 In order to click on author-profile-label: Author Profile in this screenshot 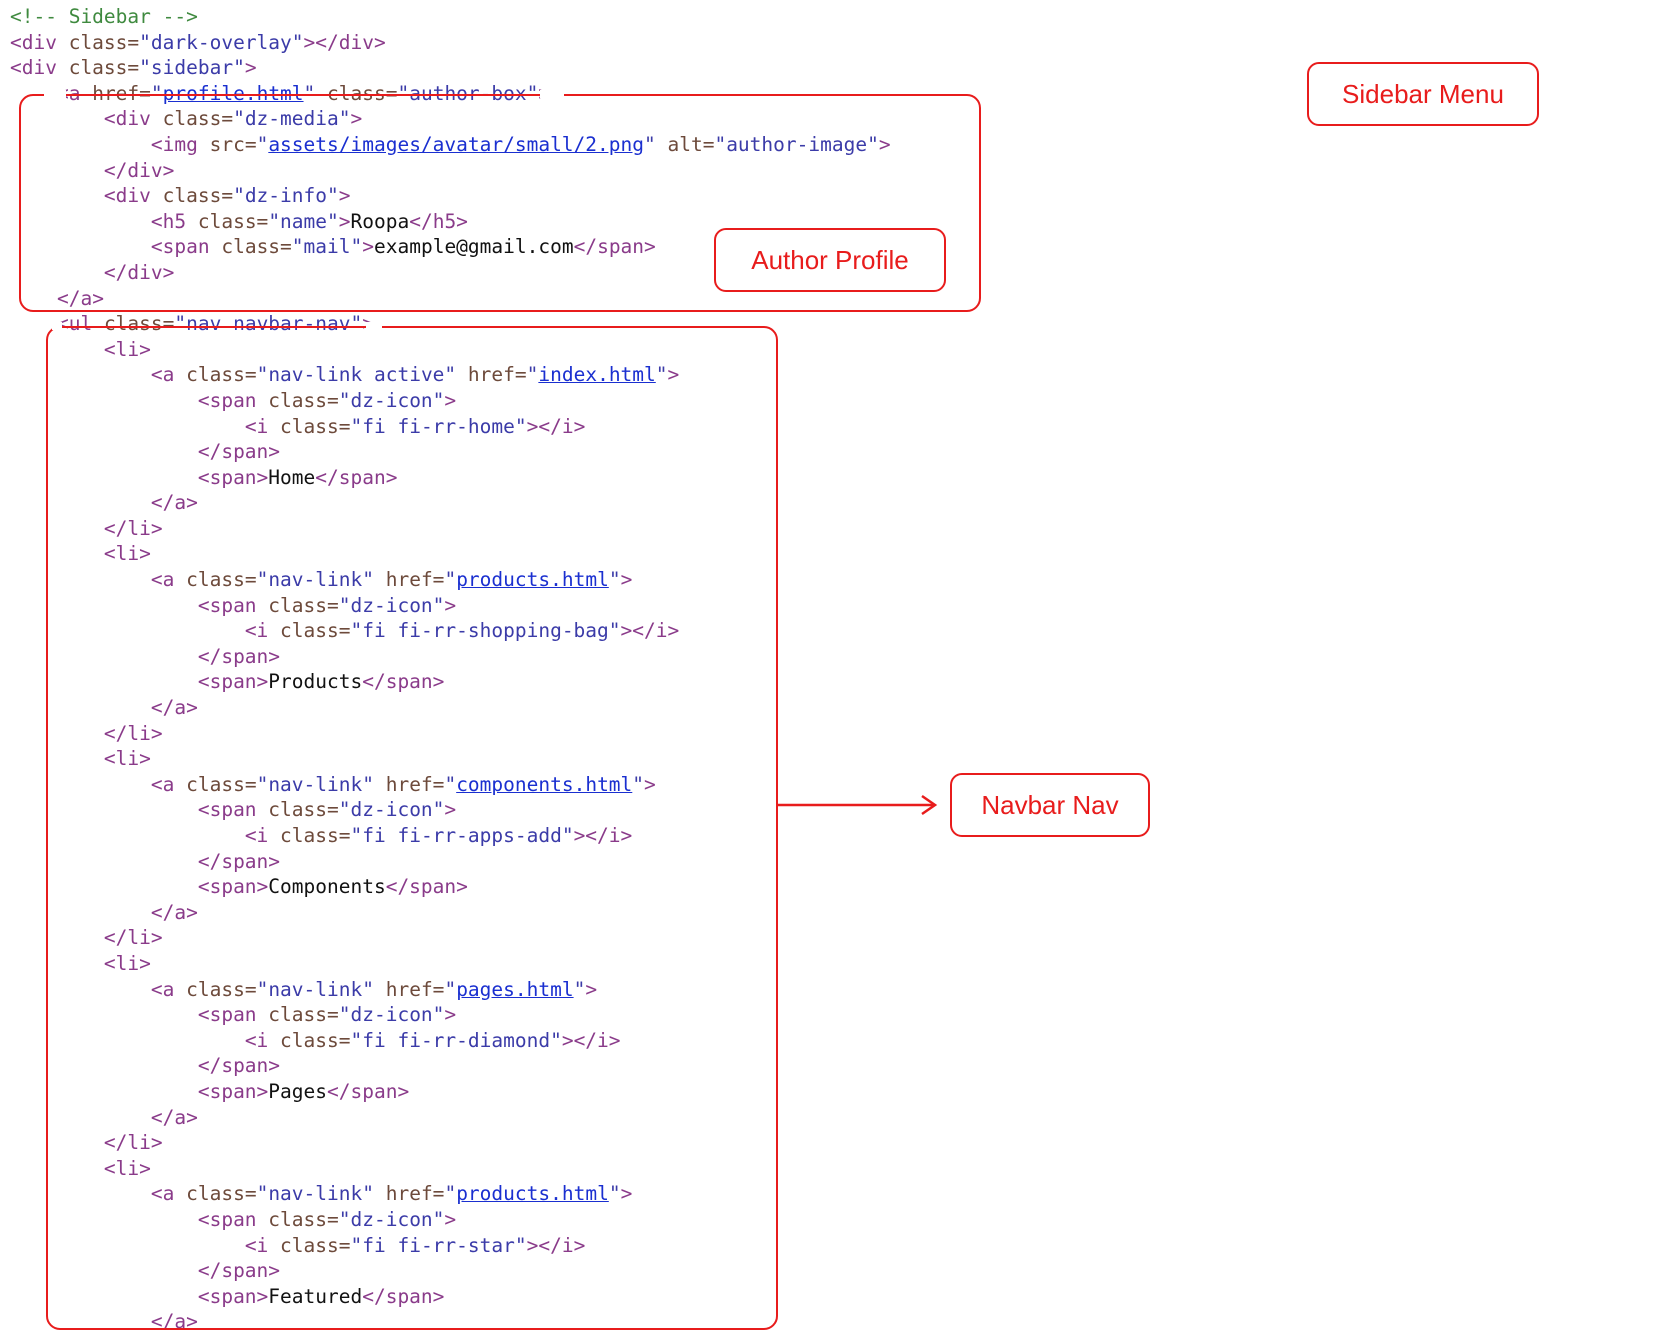, I will do `click(830, 260)`.